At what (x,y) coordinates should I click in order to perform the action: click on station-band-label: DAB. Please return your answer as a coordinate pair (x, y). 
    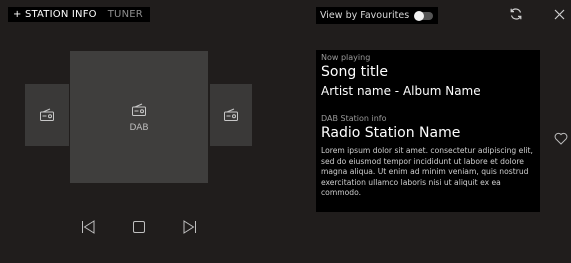
    Looking at the image, I should click on (139, 128).